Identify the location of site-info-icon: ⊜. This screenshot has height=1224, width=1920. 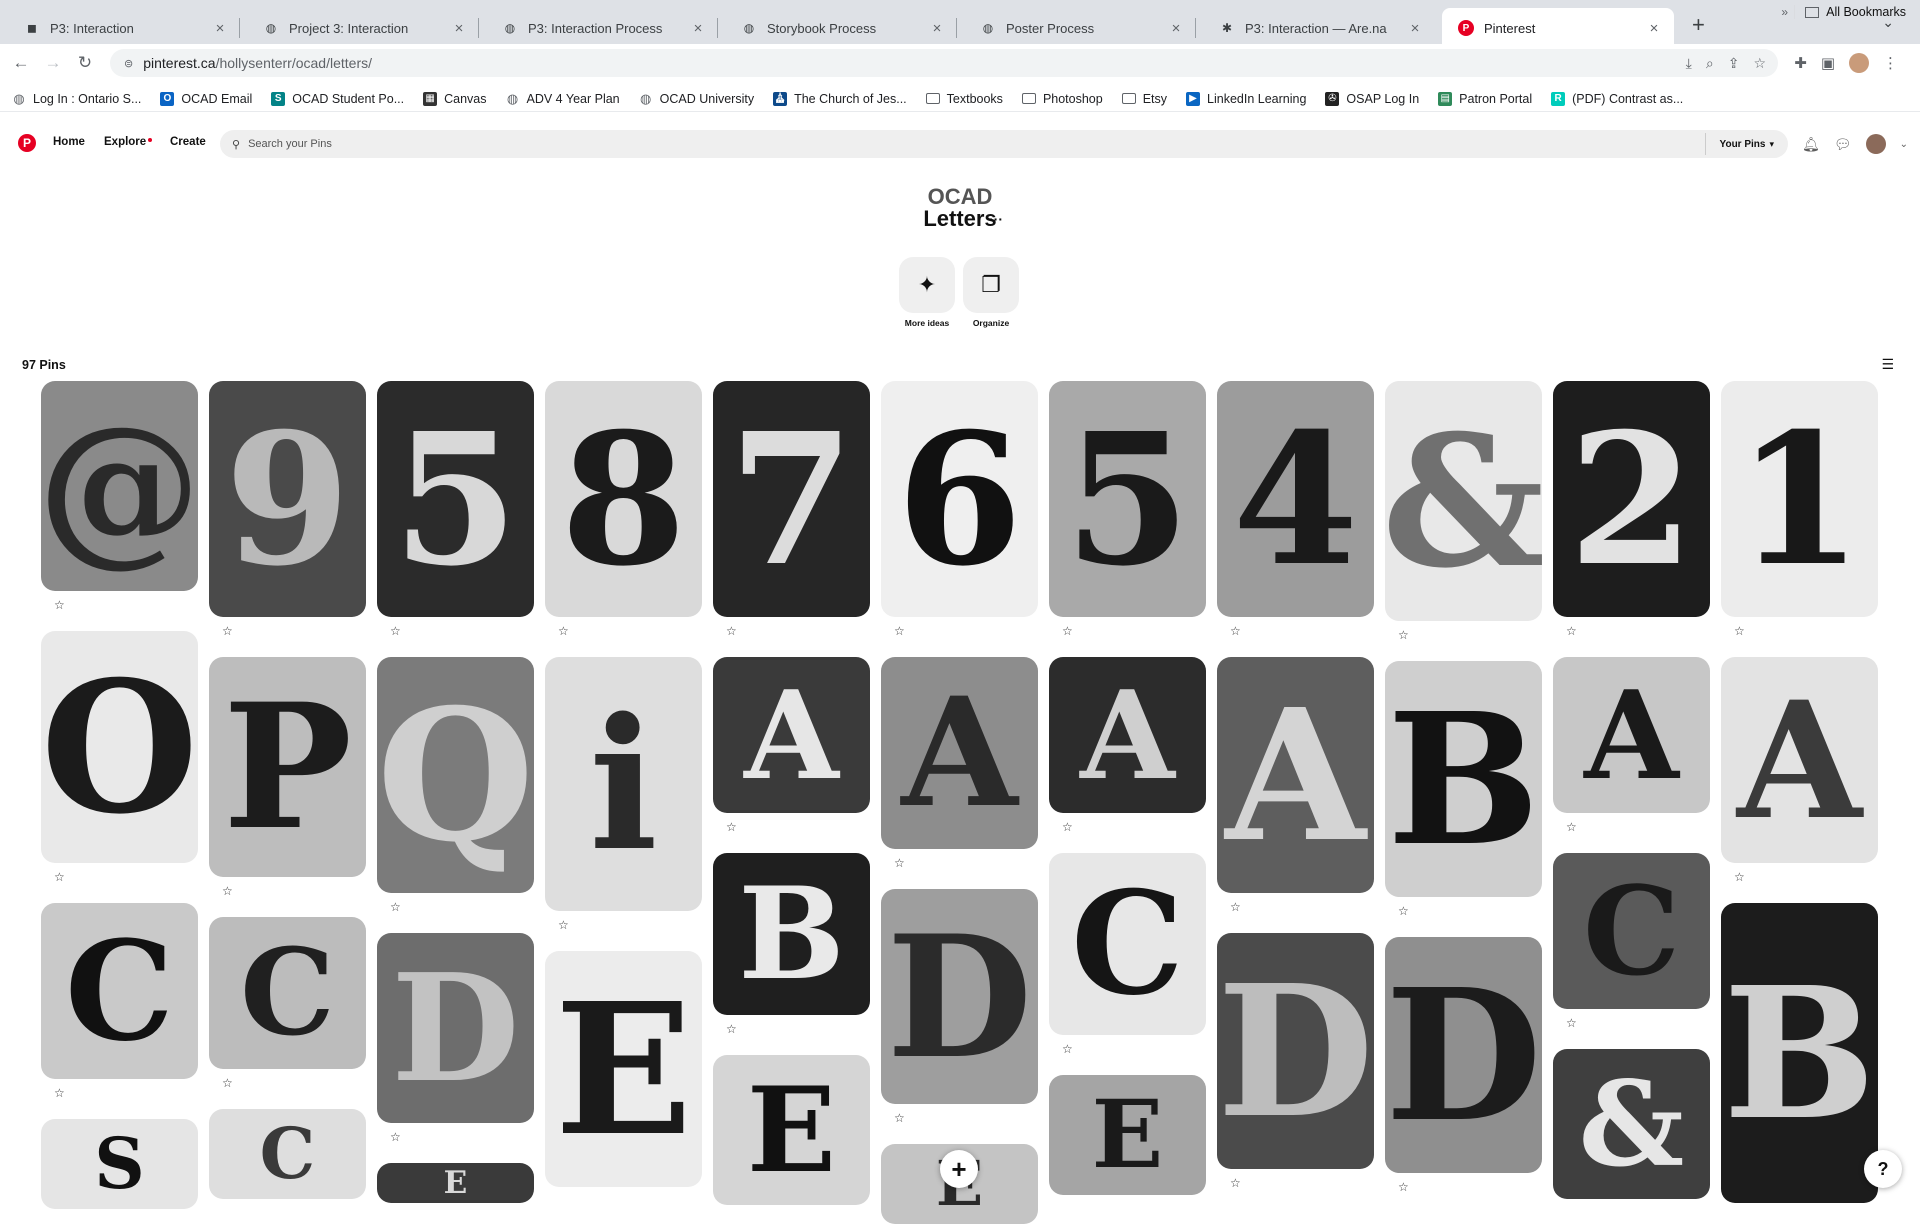
(128, 63).